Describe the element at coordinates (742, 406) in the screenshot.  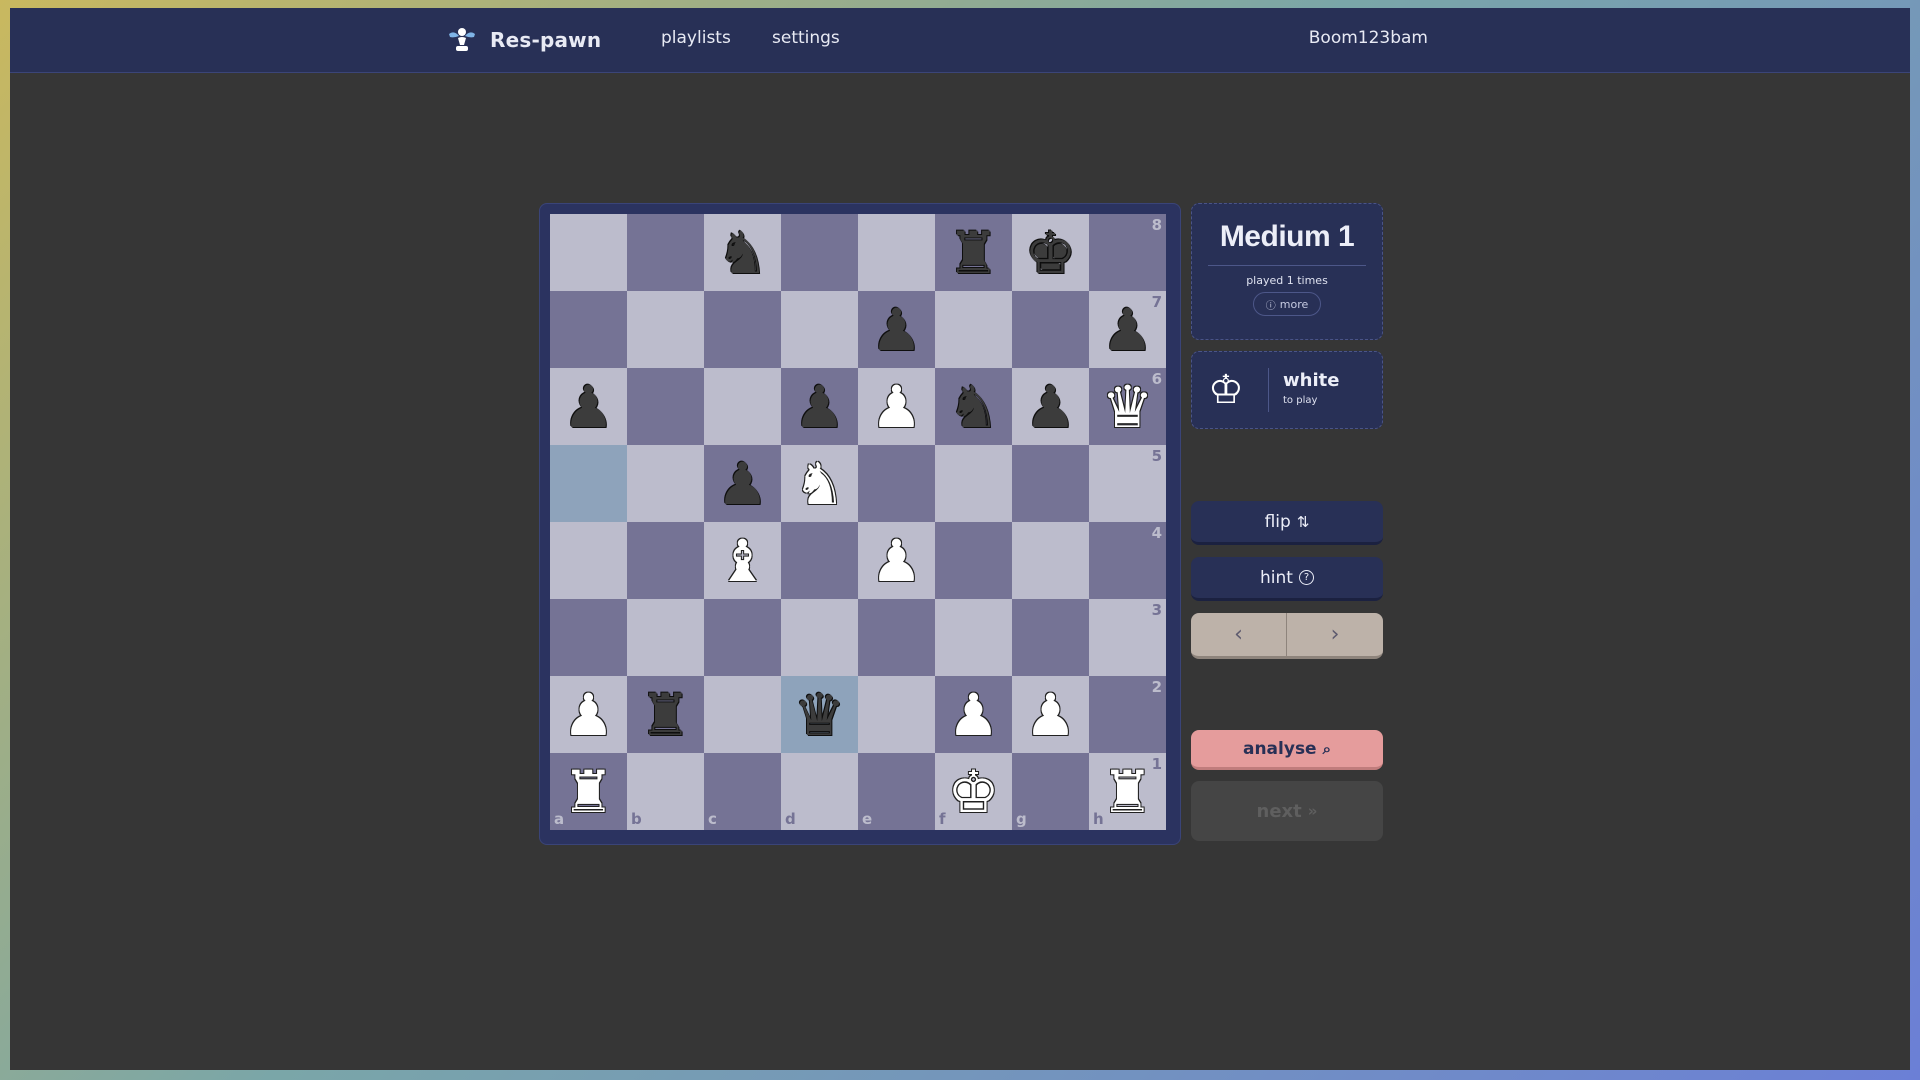
I see `square-c6` at that location.